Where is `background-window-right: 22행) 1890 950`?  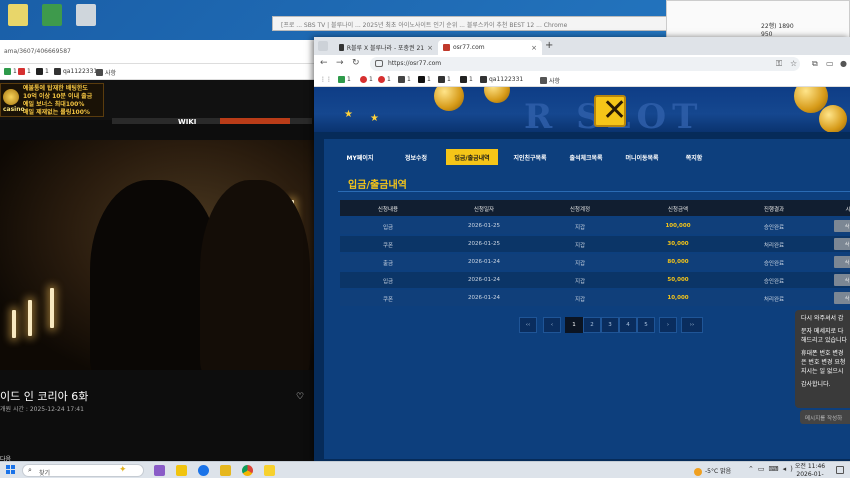
background-window-right: 22행) 1890 950 is located at coordinates (758, 21).